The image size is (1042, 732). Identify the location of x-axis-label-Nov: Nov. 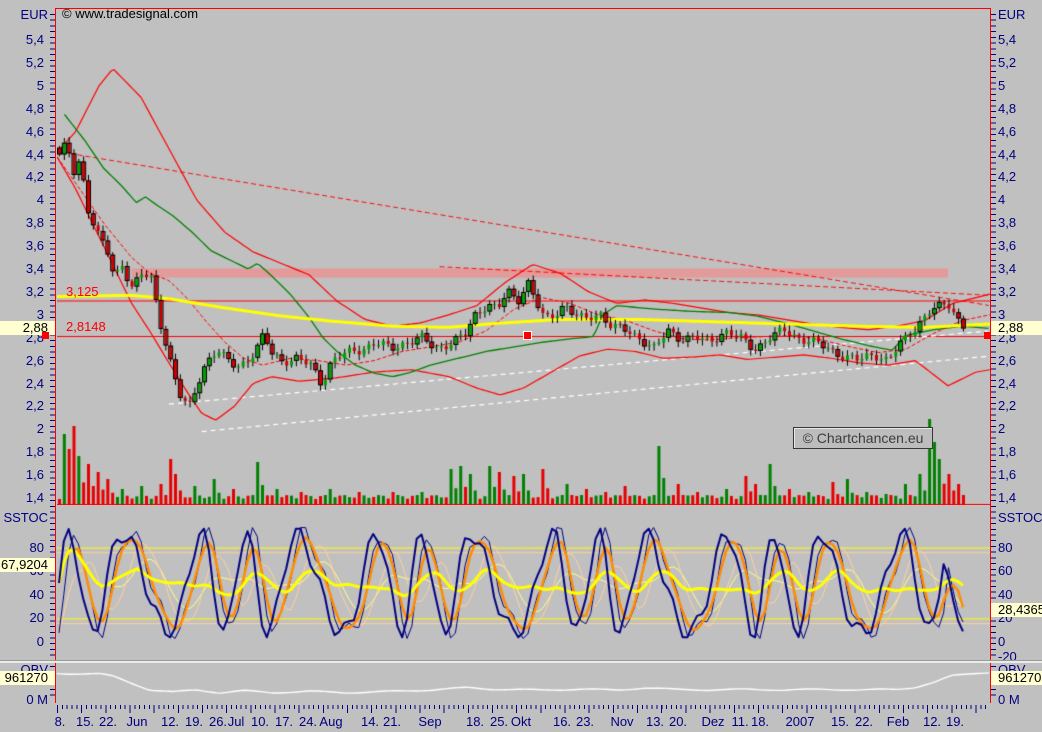
(622, 721).